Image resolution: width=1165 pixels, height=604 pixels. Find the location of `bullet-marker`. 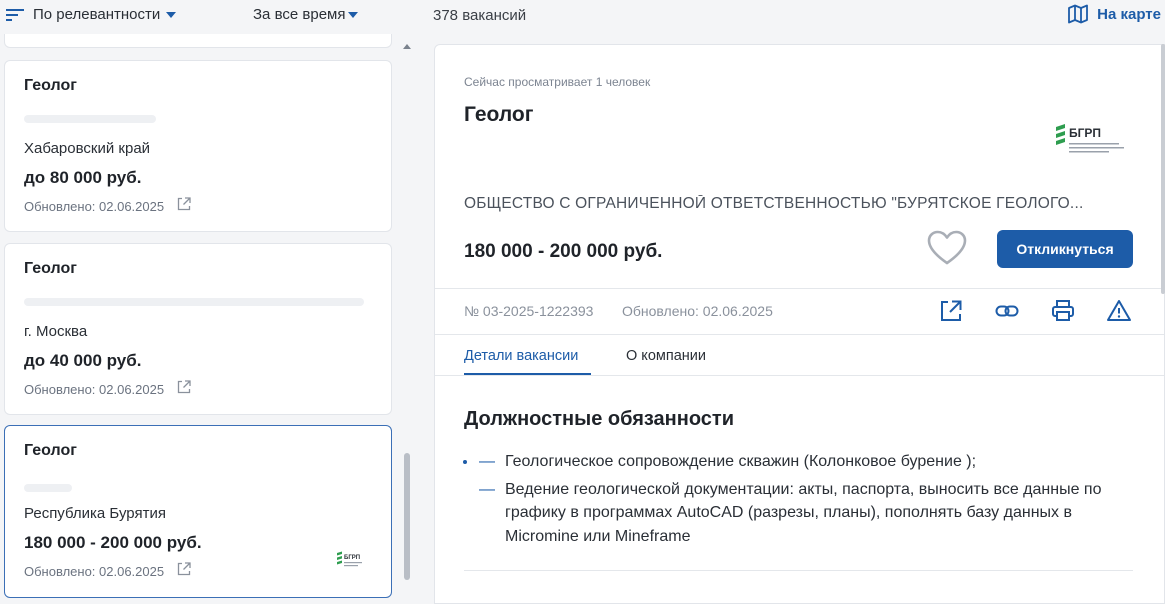

bullet-marker is located at coordinates (465, 462).